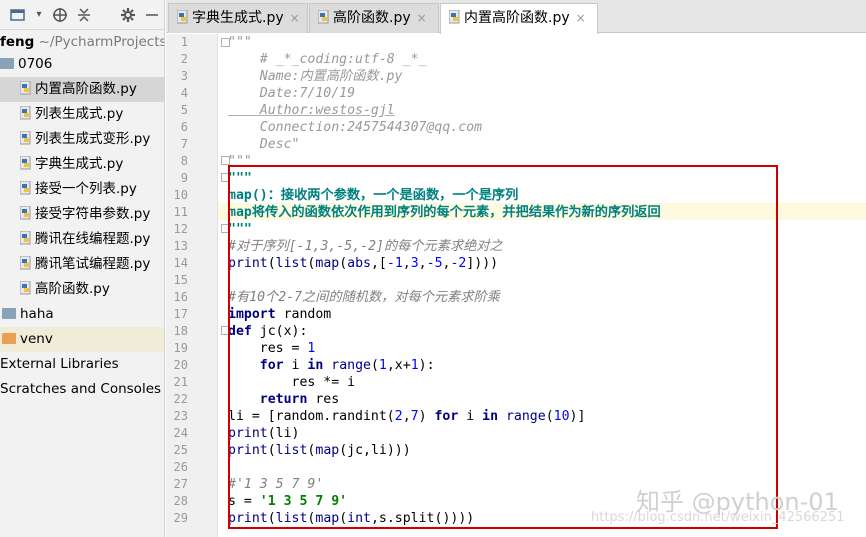 The width and height of the screenshot is (866, 537). Describe the element at coordinates (180, 314) in the screenshot. I see `line-number: 17` at that location.